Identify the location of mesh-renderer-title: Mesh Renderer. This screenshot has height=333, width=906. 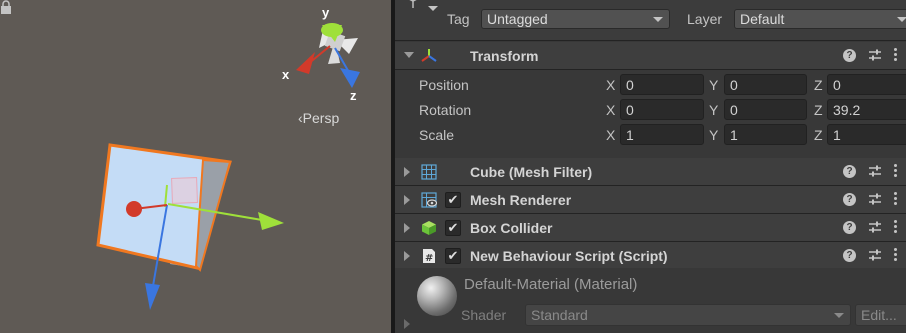
(521, 200).